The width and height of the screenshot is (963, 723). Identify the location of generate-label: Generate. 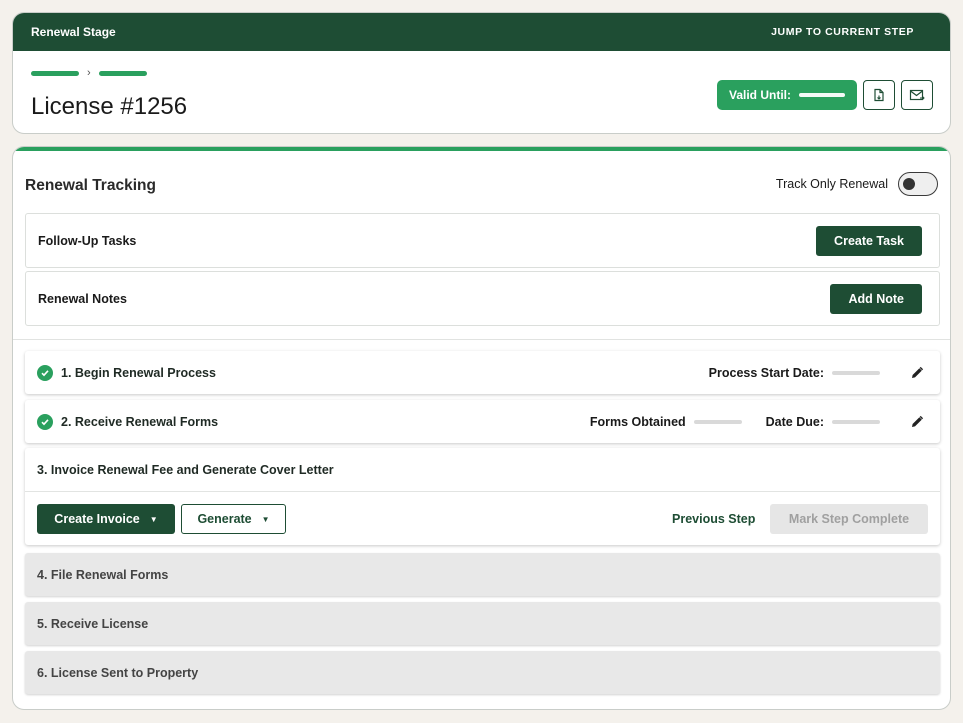
(224, 519).